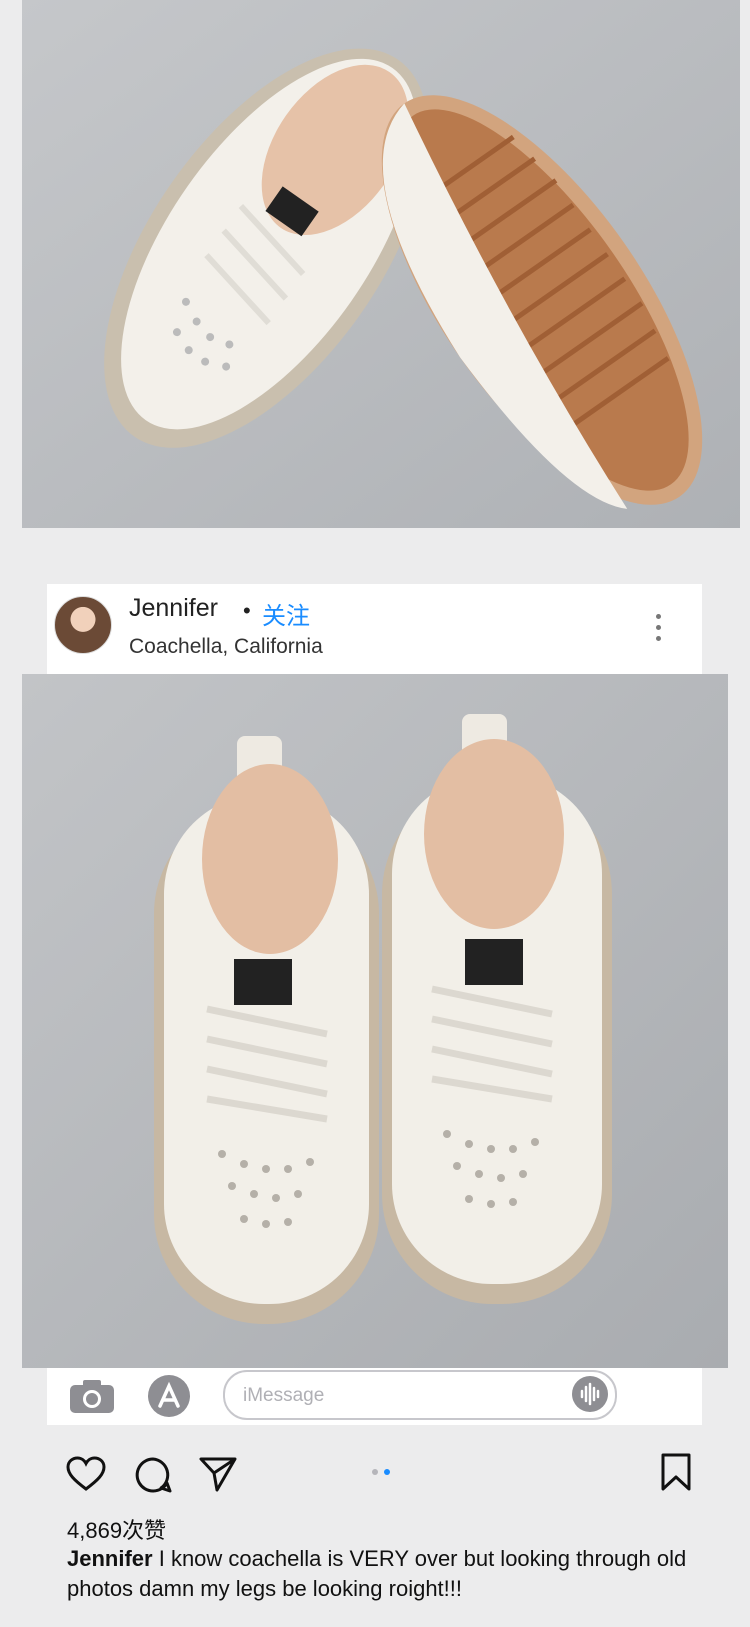 This screenshot has width=750, height=1627. I want to click on bookmark-icon, so click(676, 1472).